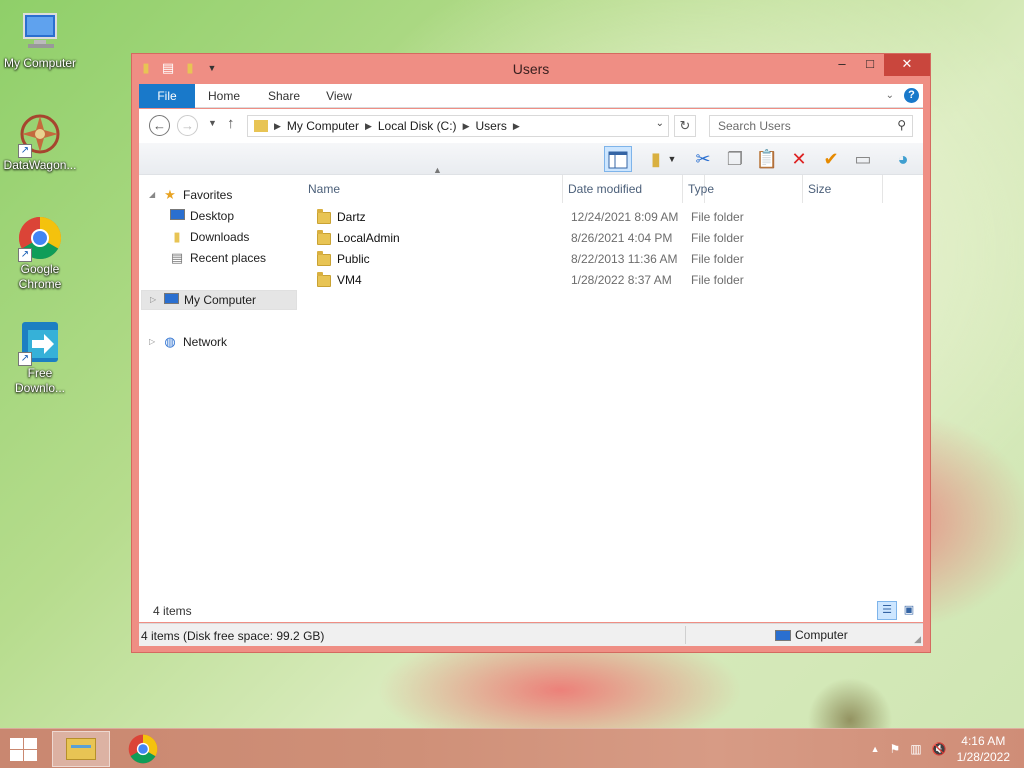 The width and height of the screenshot is (1024, 768). Describe the element at coordinates (40, 40) in the screenshot. I see `desktop-icon-my-computer: My Computer` at that location.